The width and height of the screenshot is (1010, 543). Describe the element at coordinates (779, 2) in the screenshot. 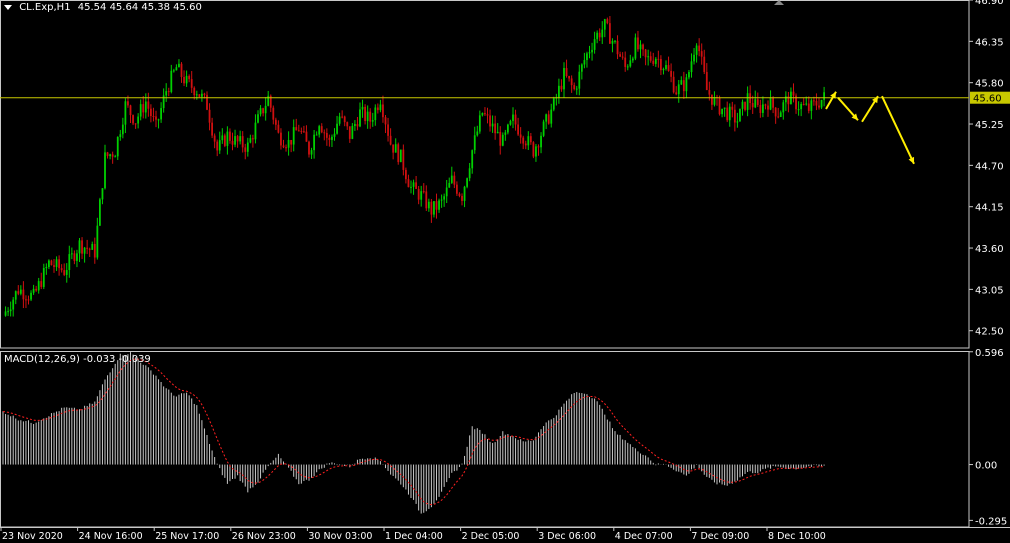

I see `scroll-marker-icon` at that location.